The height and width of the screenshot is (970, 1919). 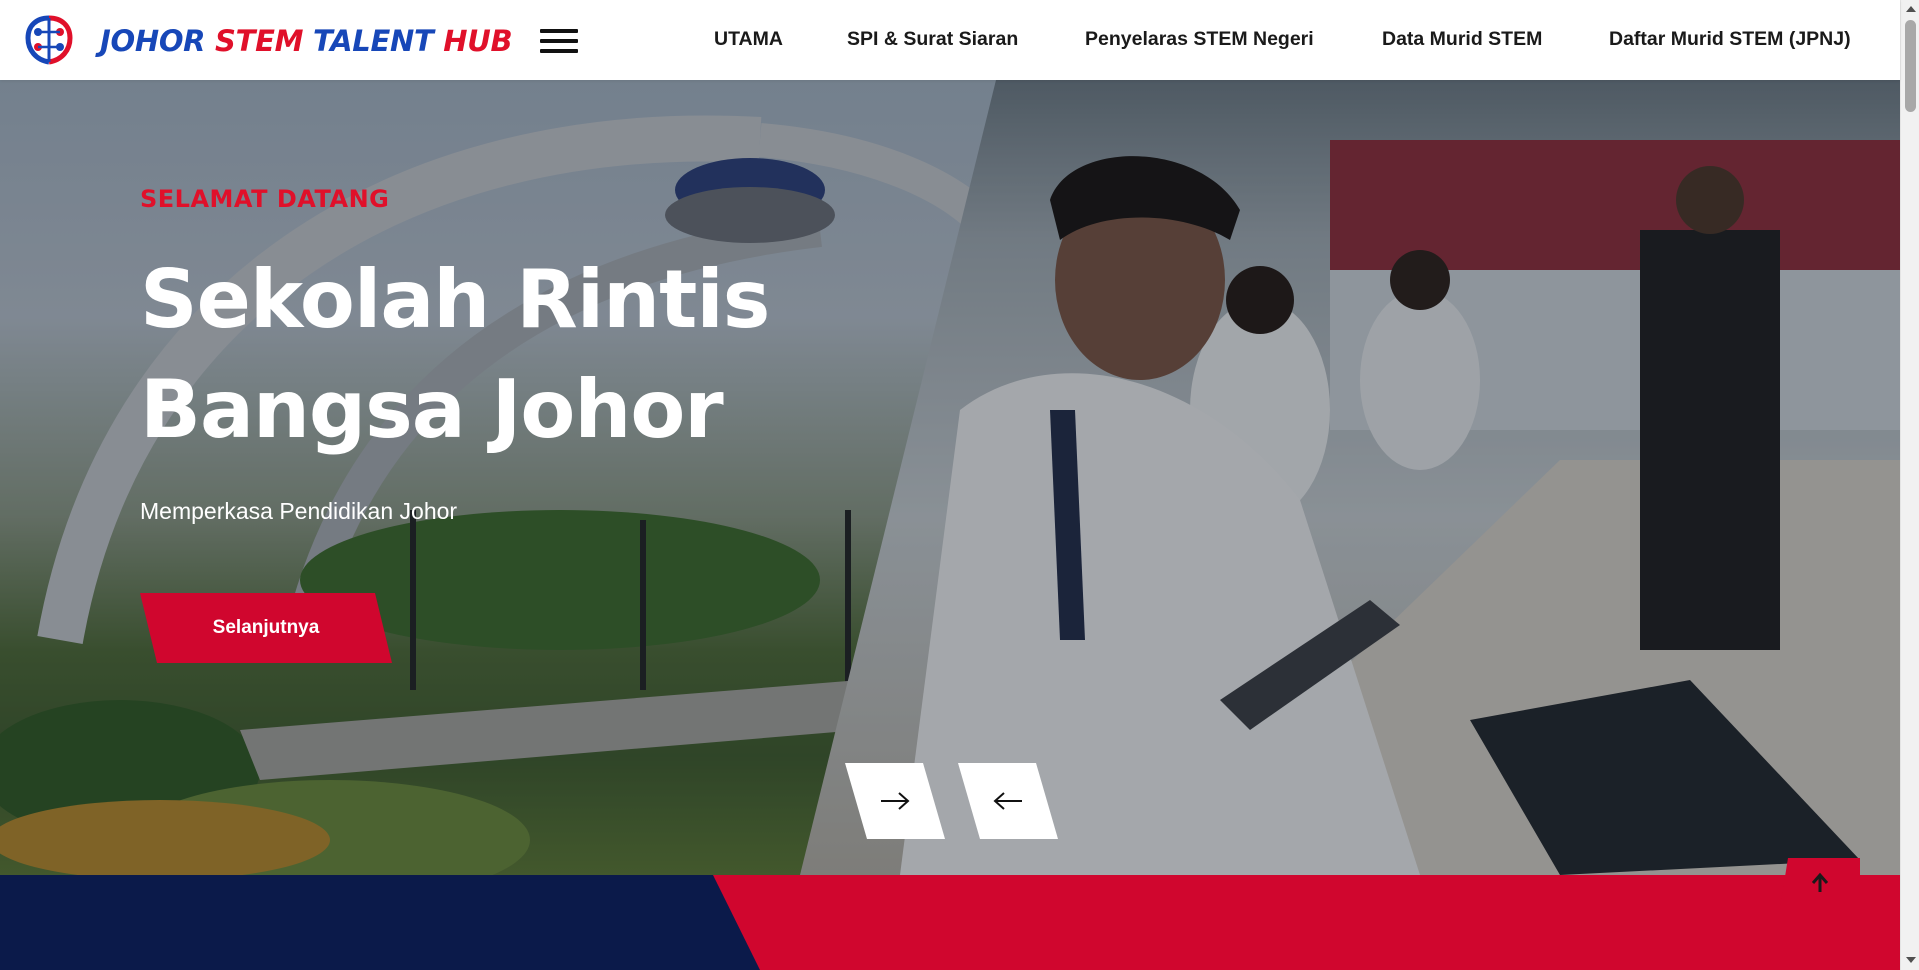 I want to click on logo-word-johor: JOHOR, so click(x=157, y=41).